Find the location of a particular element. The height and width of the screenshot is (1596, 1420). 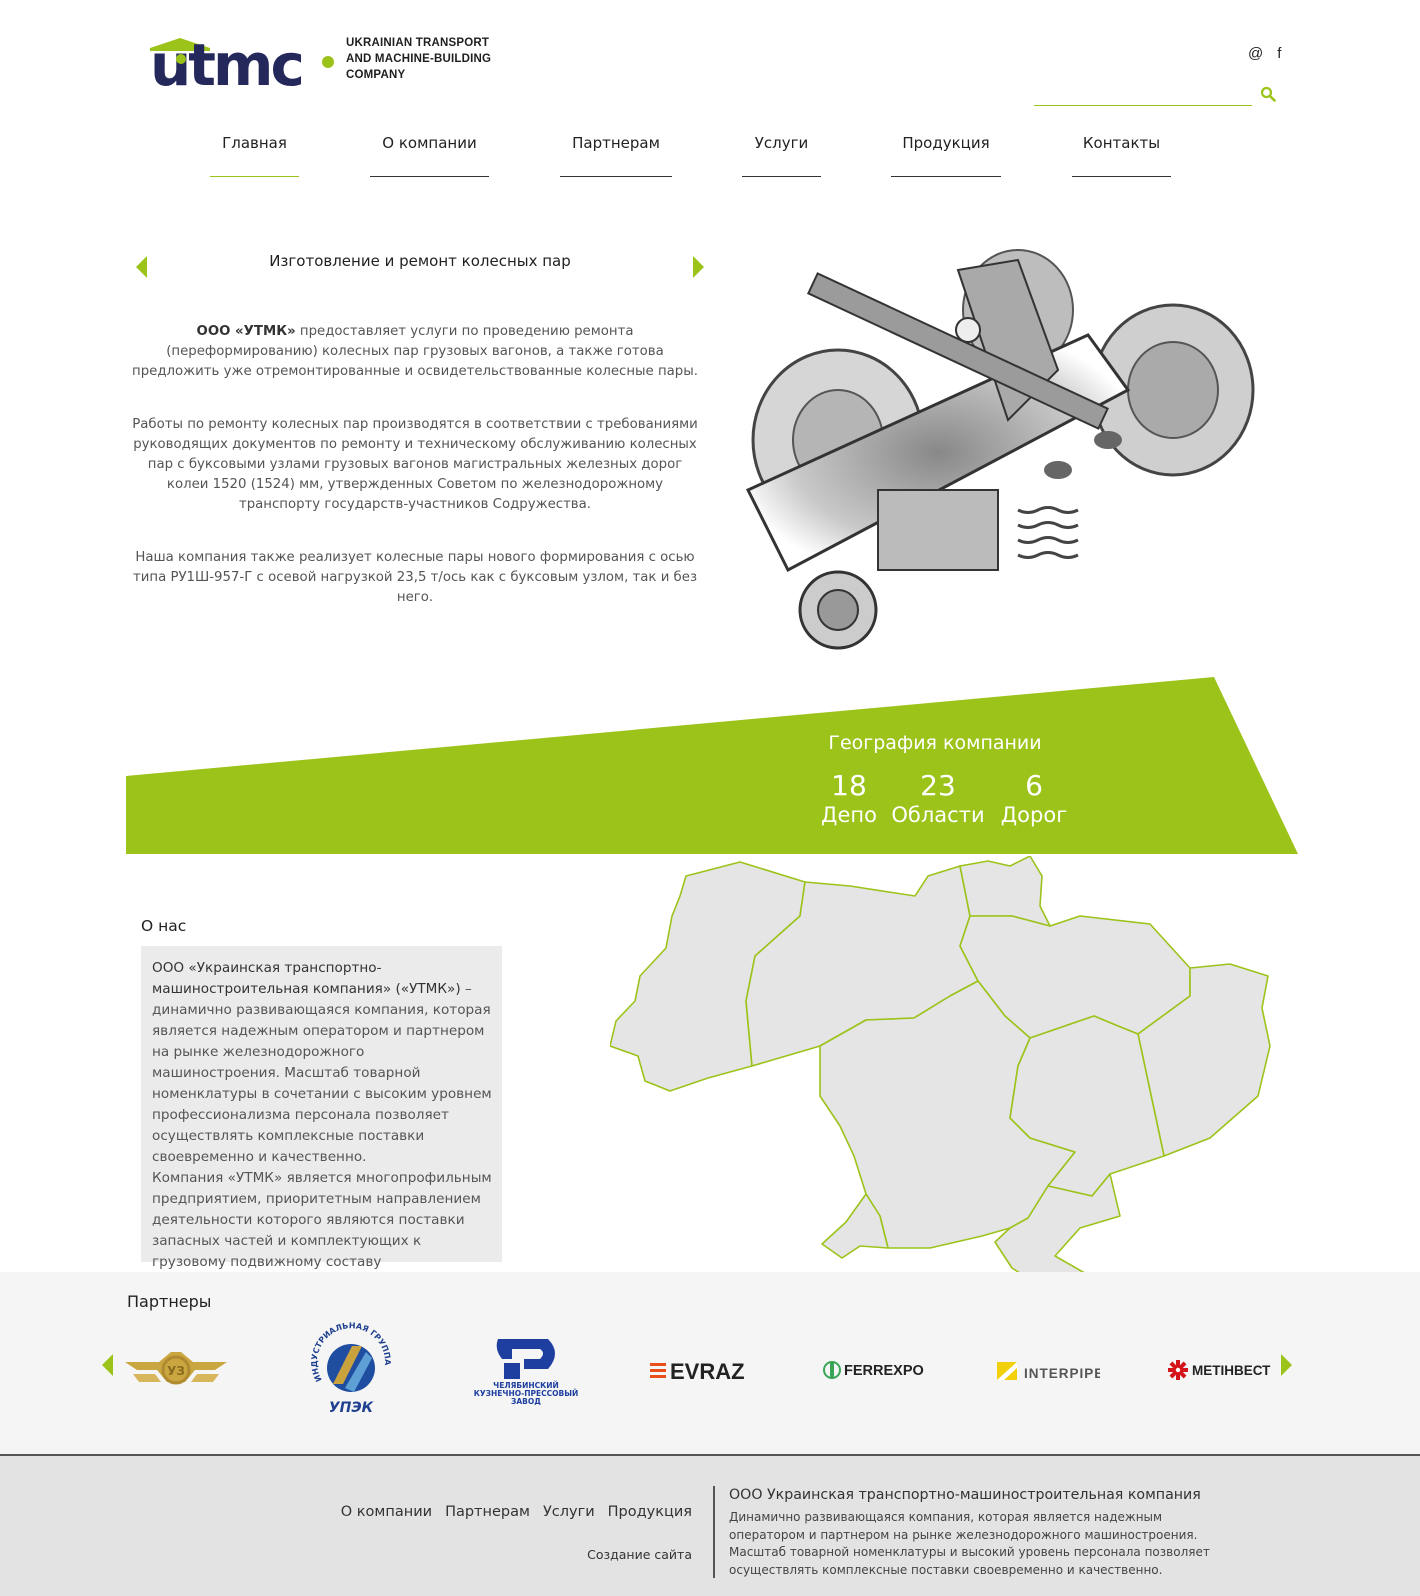

social-links: @ f is located at coordinates (1264, 53).